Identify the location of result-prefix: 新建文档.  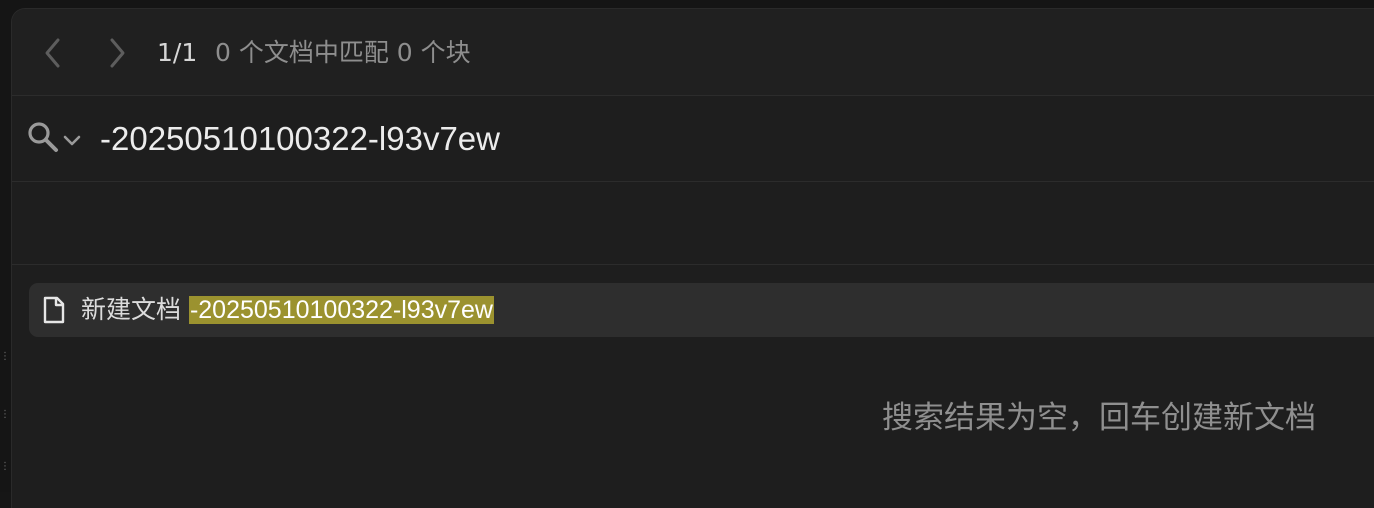
(135, 309).